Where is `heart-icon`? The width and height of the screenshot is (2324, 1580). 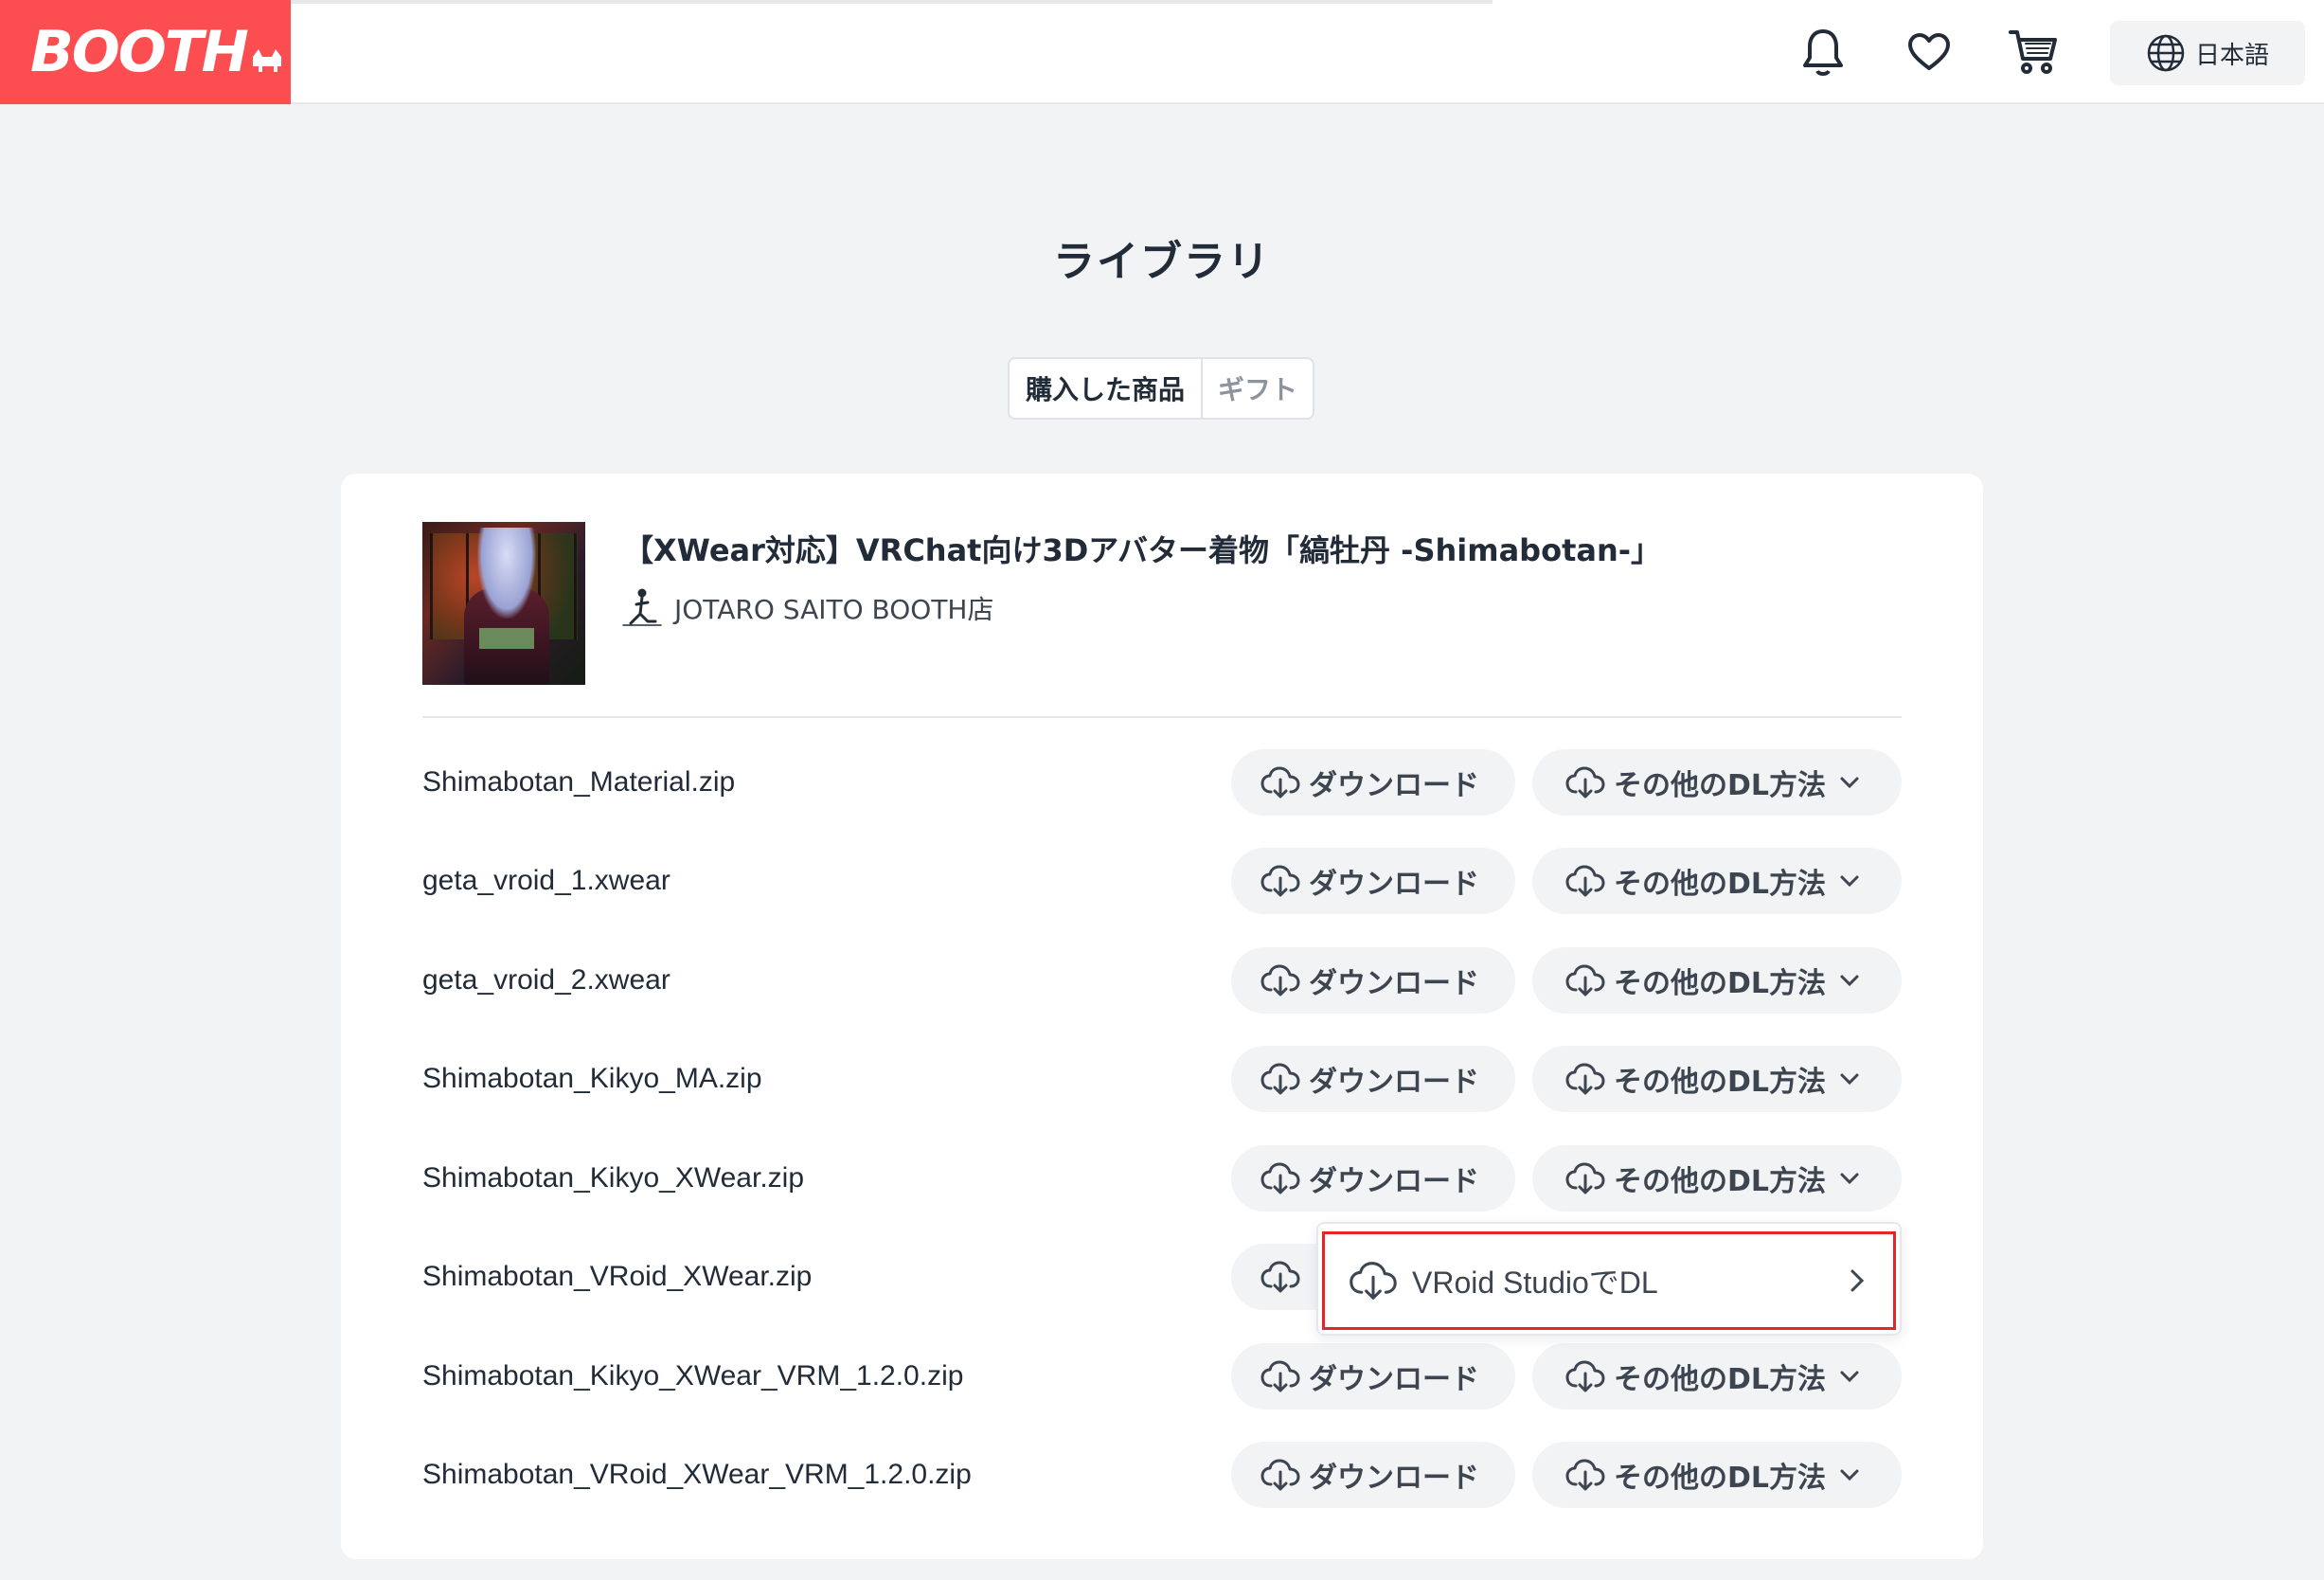
heart-icon is located at coordinates (1929, 52).